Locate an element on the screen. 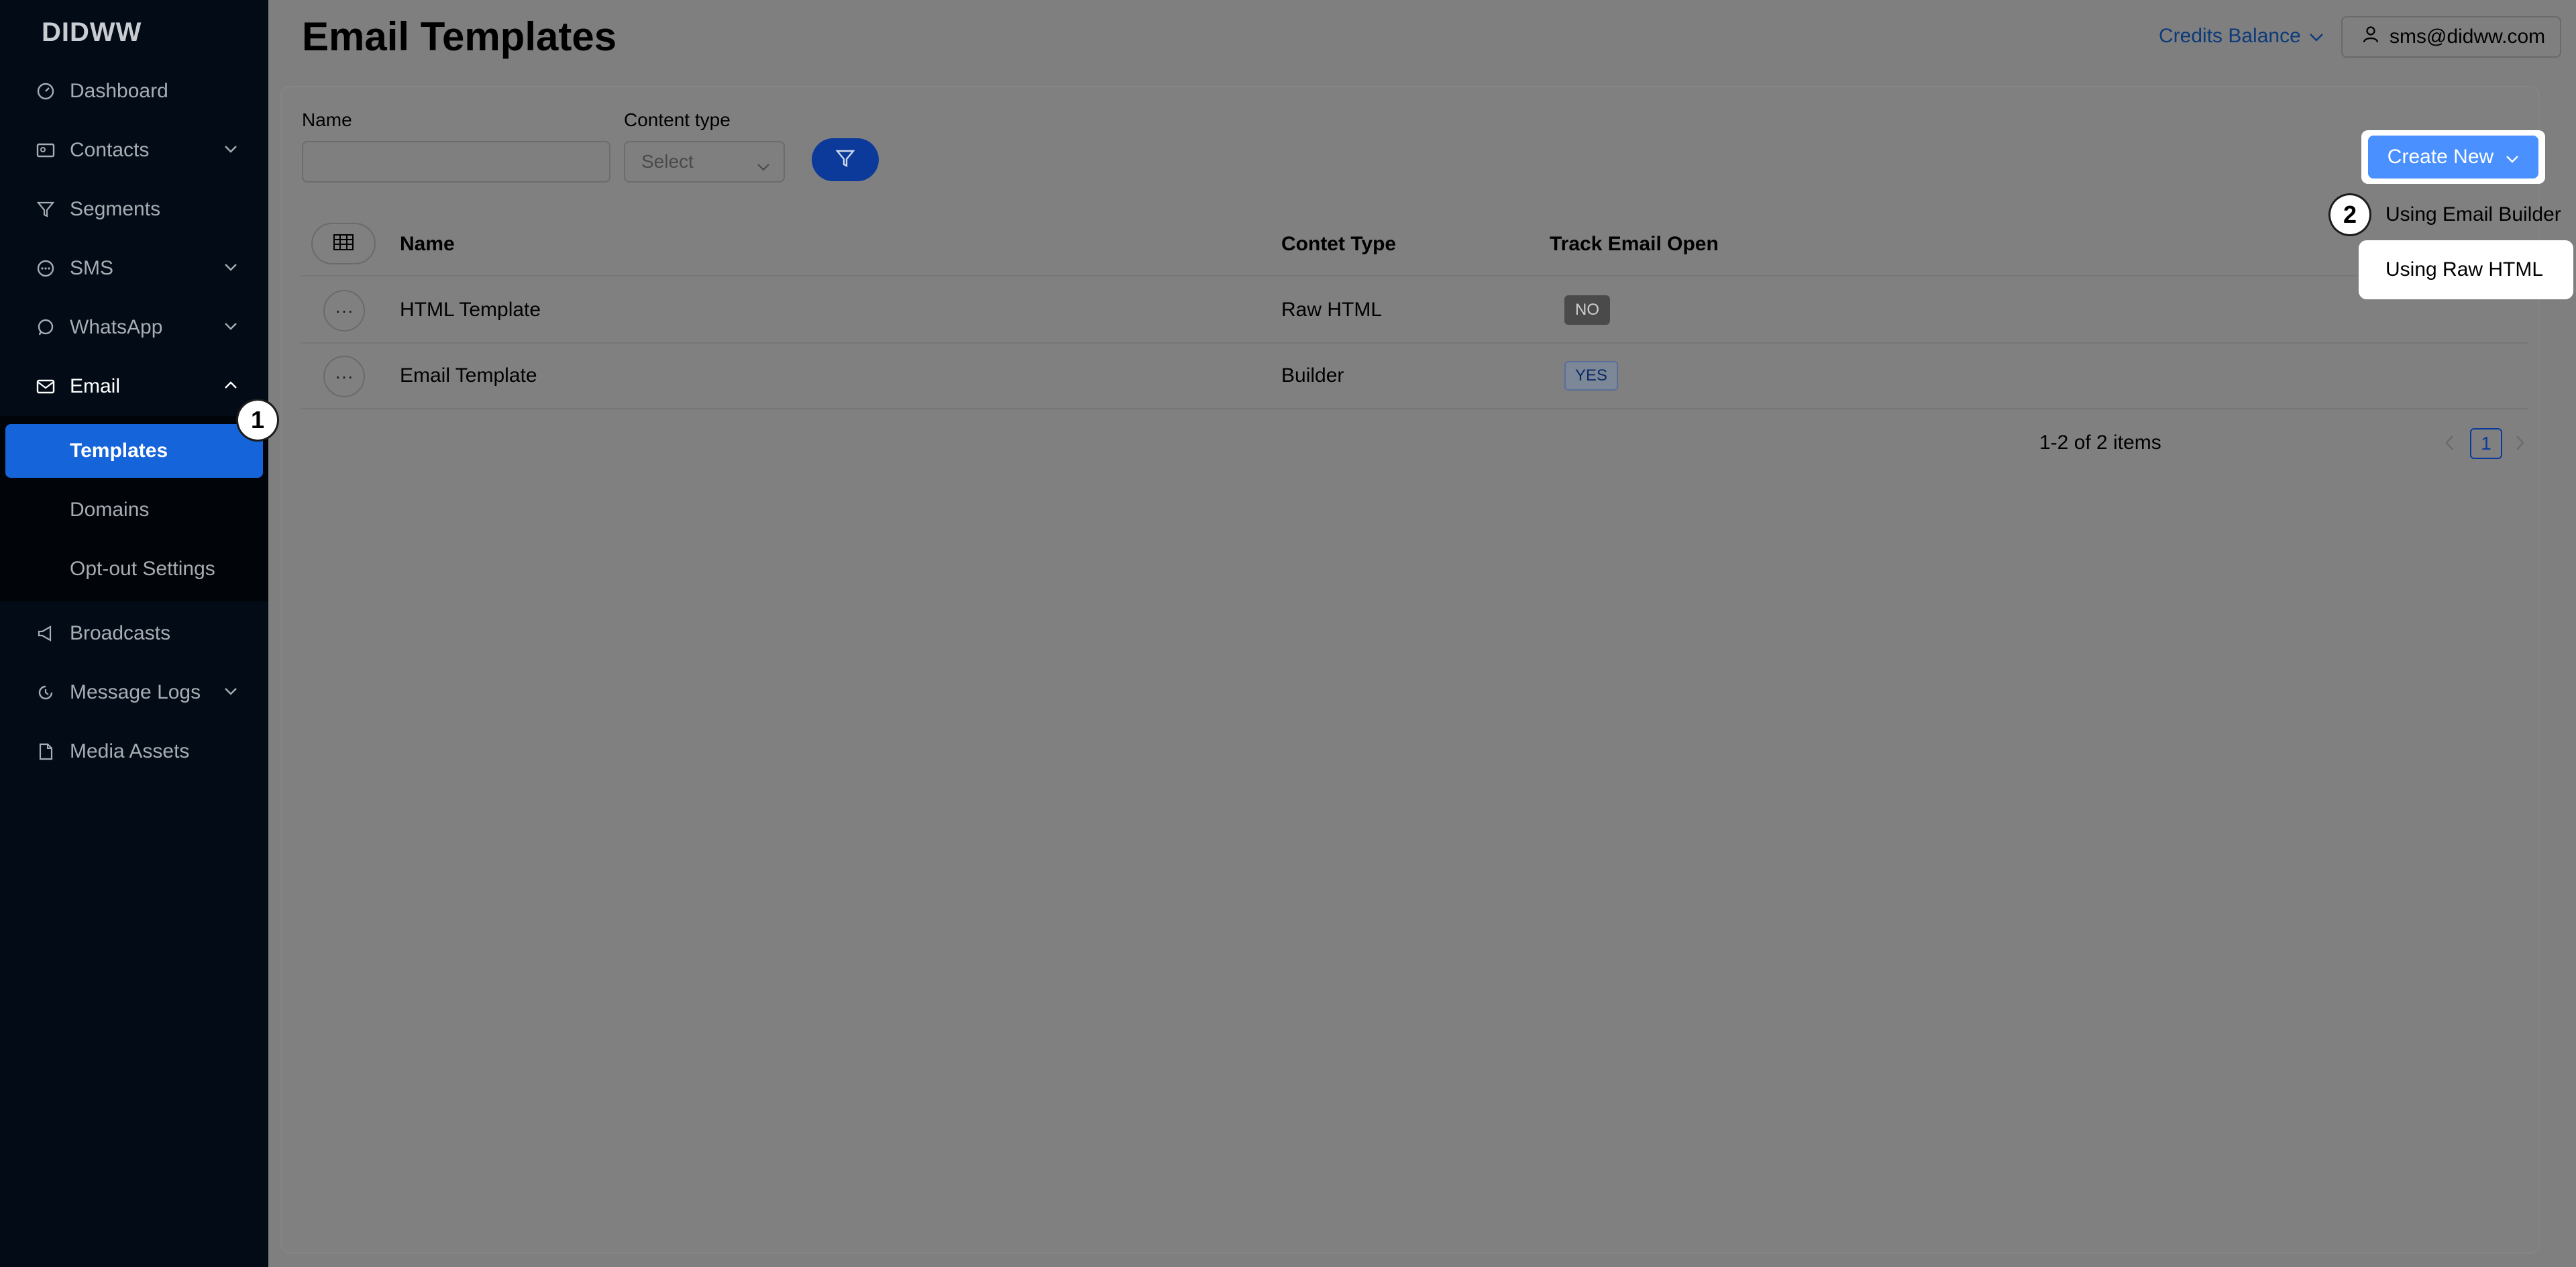  option-using-raw-html-label: Using Raw HTML is located at coordinates (2464, 269).